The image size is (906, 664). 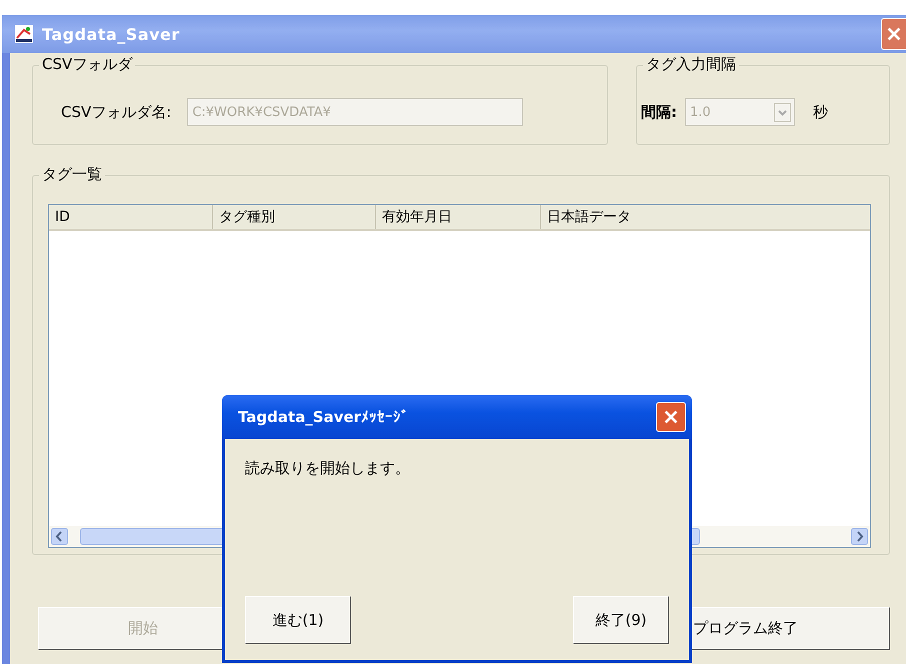 What do you see at coordinates (659, 112) in the screenshot?
I see `field-label: 間隔:` at bounding box center [659, 112].